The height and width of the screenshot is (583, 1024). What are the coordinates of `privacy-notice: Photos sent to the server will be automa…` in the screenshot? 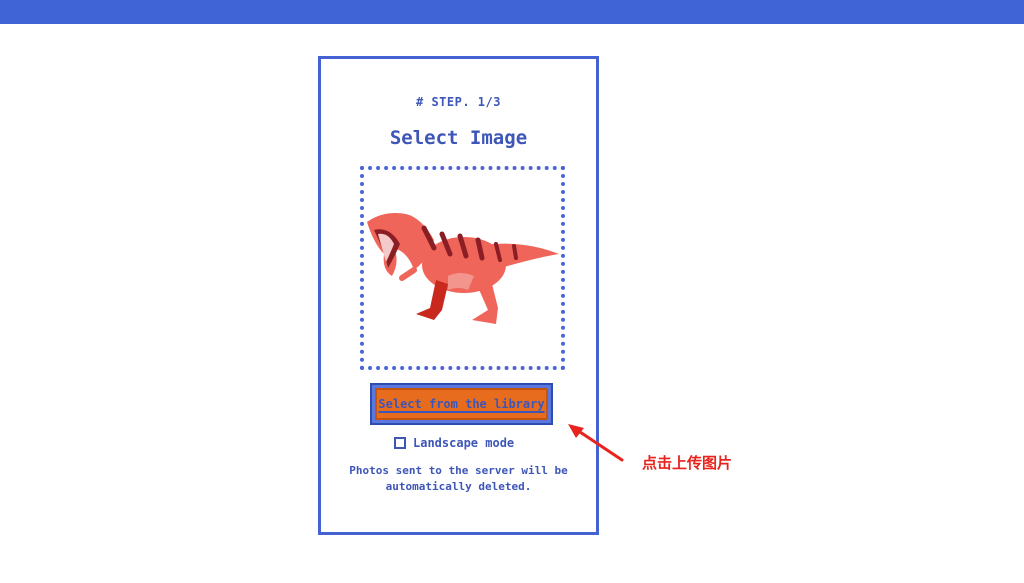 It's located at (458, 479).